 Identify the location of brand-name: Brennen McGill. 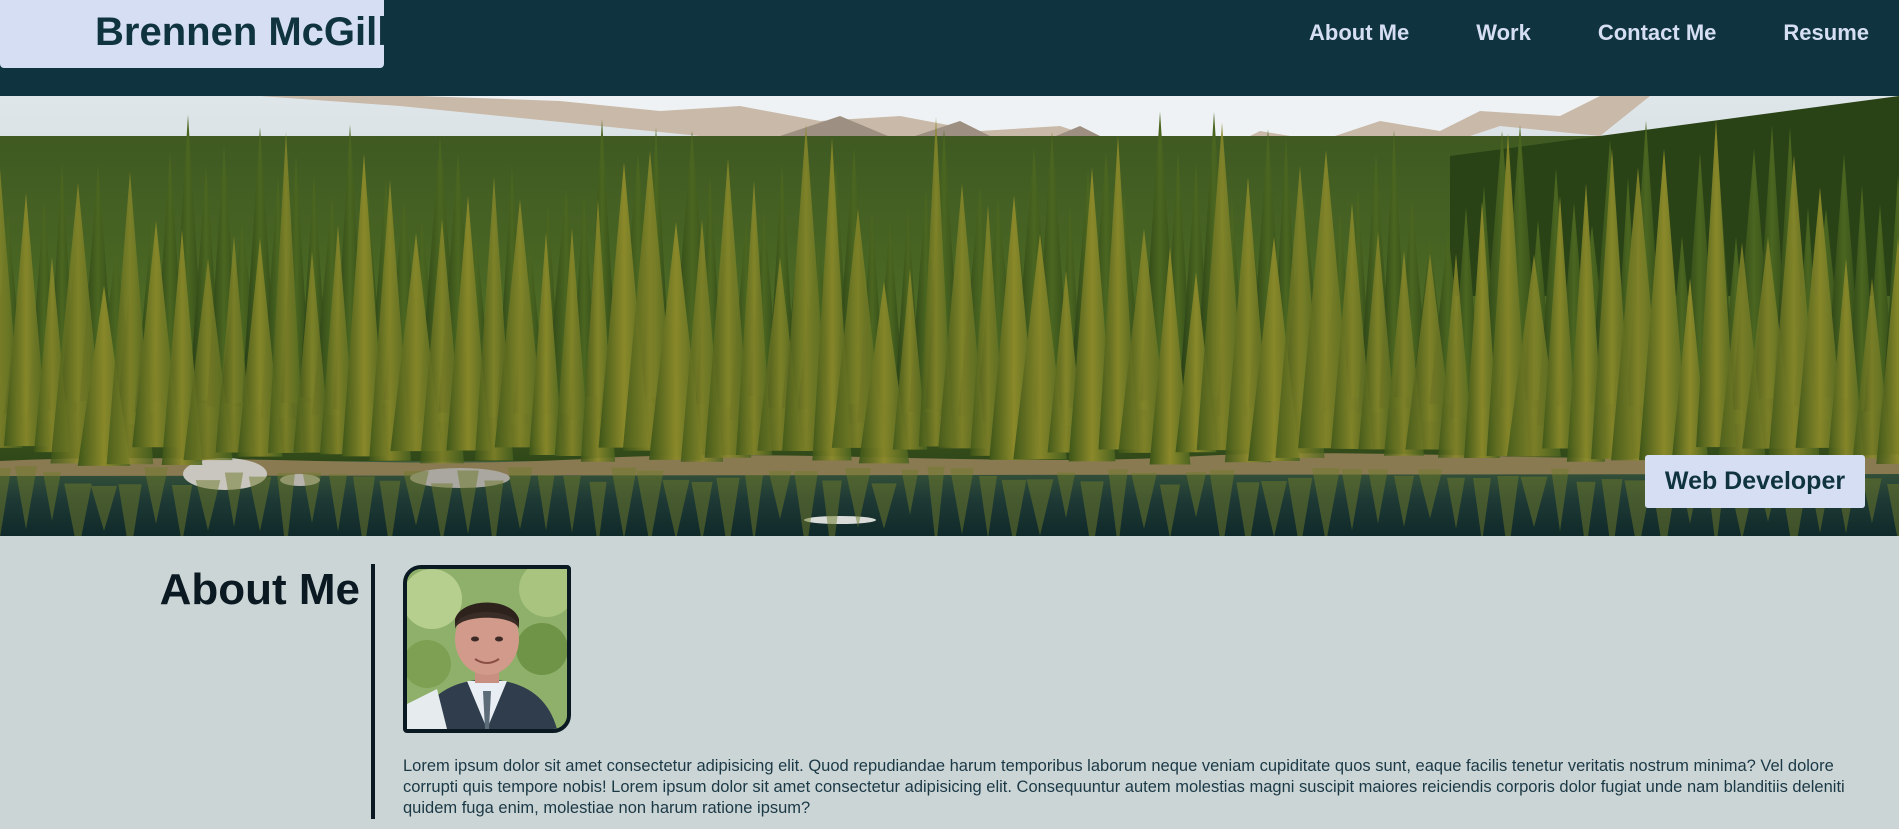
(242, 32).